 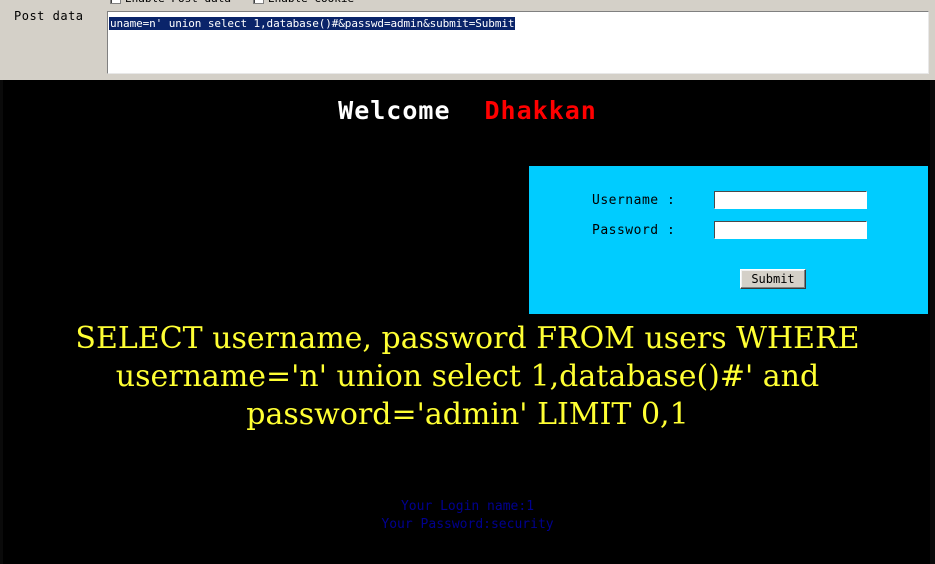 What do you see at coordinates (728, 240) in the screenshot?
I see `login-form: Username : Password : Submit` at bounding box center [728, 240].